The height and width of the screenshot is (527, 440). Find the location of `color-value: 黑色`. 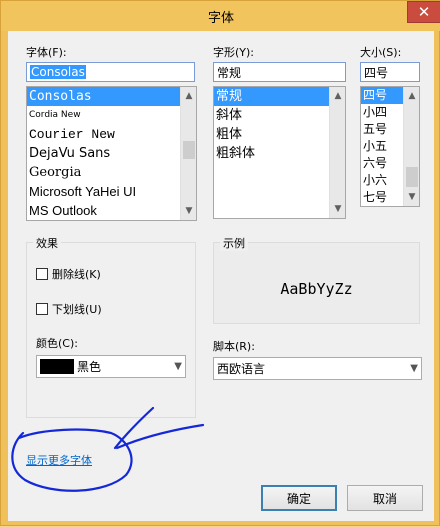

color-value: 黑色 is located at coordinates (89, 367).